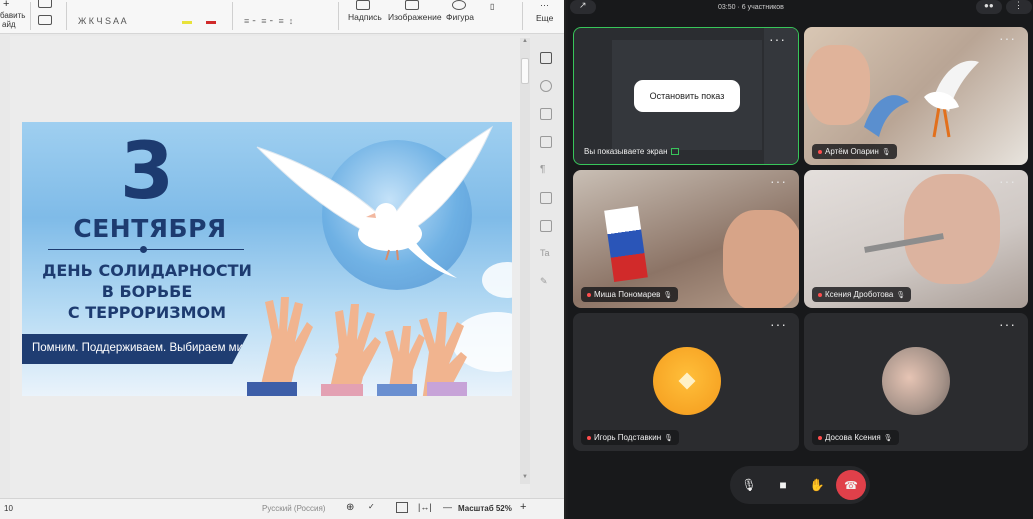 This screenshot has width=1033, height=519. What do you see at coordinates (147, 172) in the screenshot?
I see `slide-big-number: 3` at bounding box center [147, 172].